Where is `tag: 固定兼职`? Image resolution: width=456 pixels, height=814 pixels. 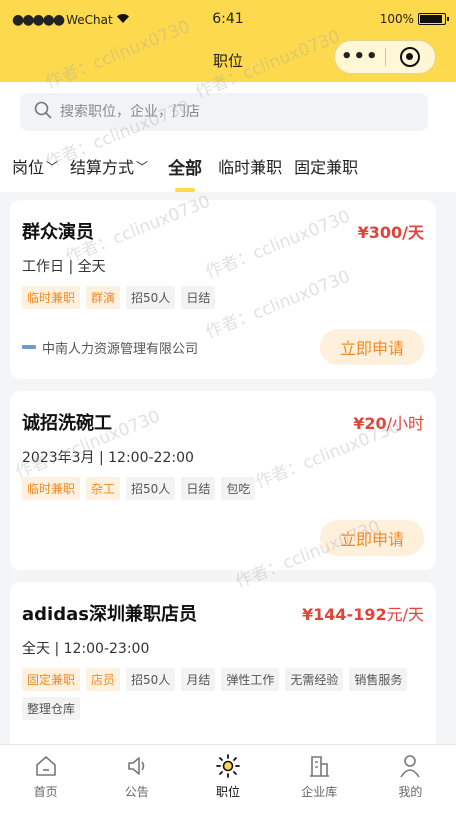 tag: 固定兼职 is located at coordinates (51, 679).